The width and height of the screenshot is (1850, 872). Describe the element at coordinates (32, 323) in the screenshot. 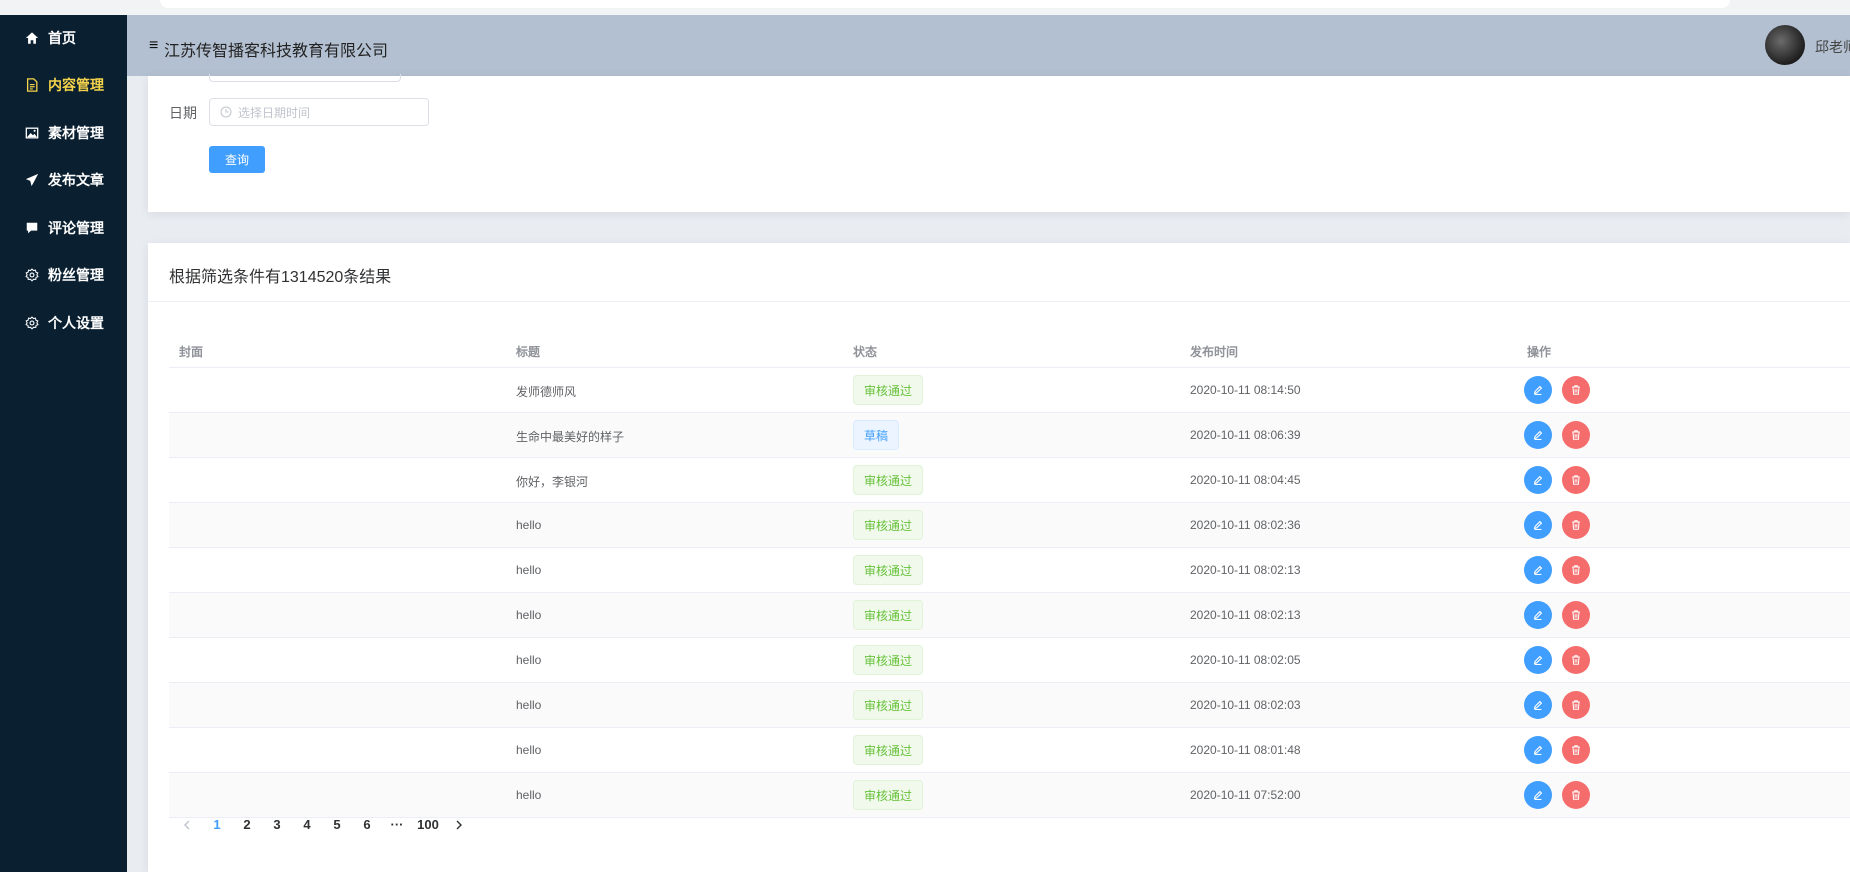

I see `gear-icon` at that location.